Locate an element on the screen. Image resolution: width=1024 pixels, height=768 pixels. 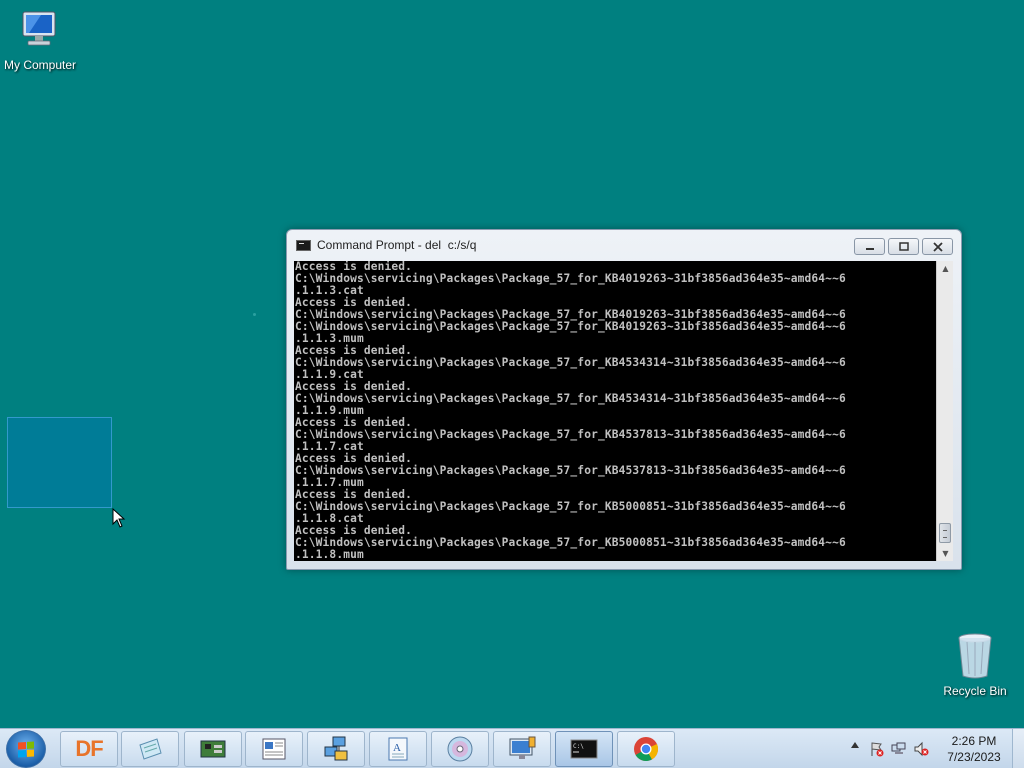
clock-date: 7/23/2023 is located at coordinates (974, 757).